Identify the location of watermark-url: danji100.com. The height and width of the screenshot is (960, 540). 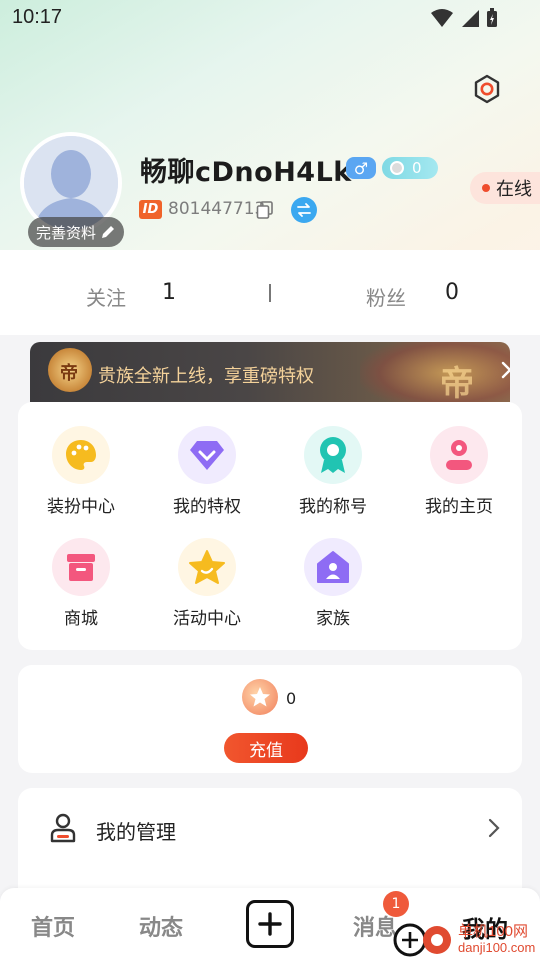
(497, 947).